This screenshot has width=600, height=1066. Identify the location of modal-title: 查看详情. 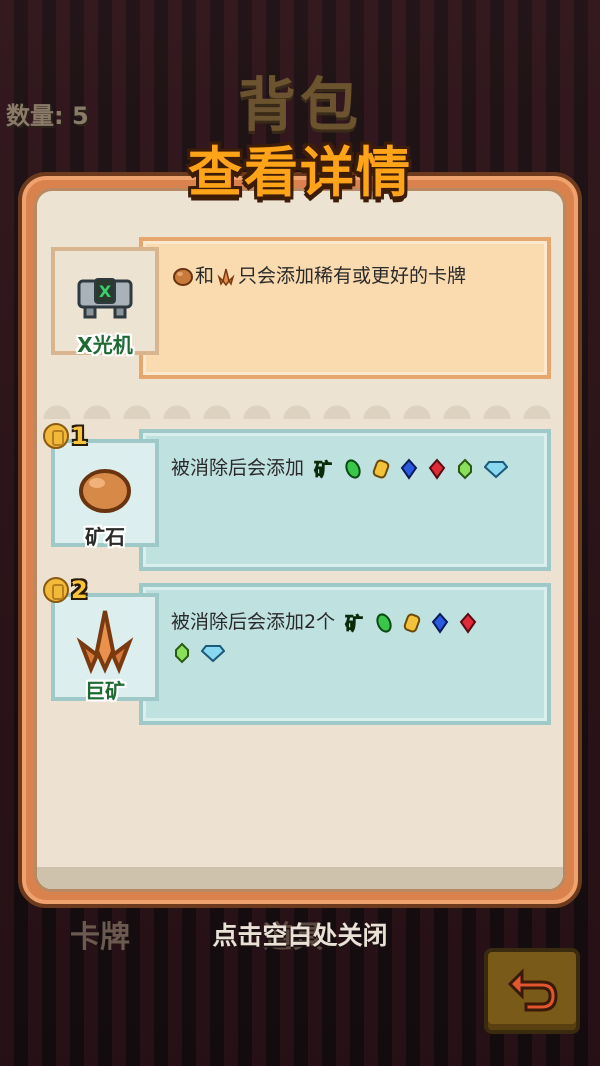
(300, 172).